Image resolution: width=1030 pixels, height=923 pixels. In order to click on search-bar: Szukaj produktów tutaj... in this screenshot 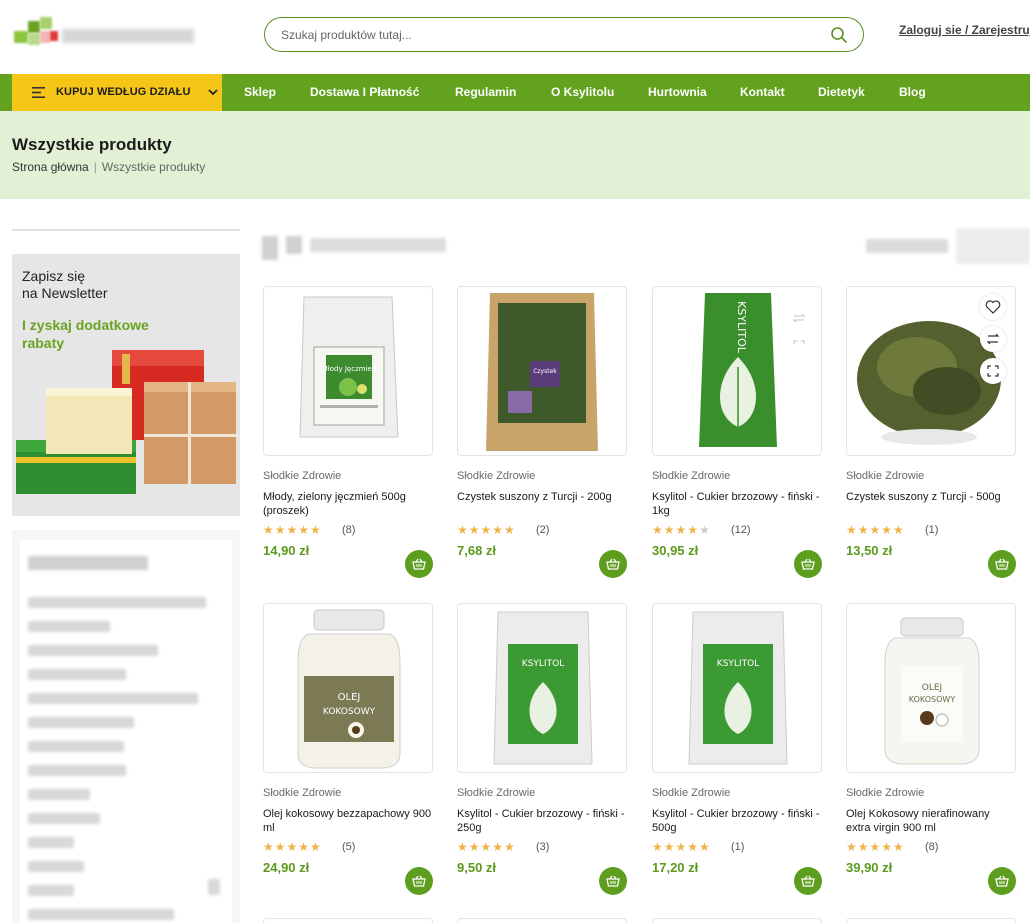, I will do `click(564, 34)`.